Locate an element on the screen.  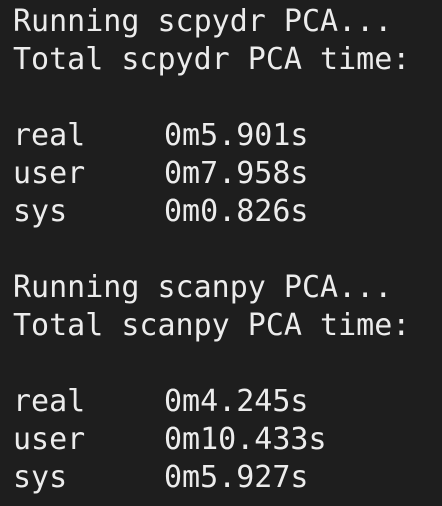
time-row-user: user 0m10.433s is located at coordinates (227, 440).